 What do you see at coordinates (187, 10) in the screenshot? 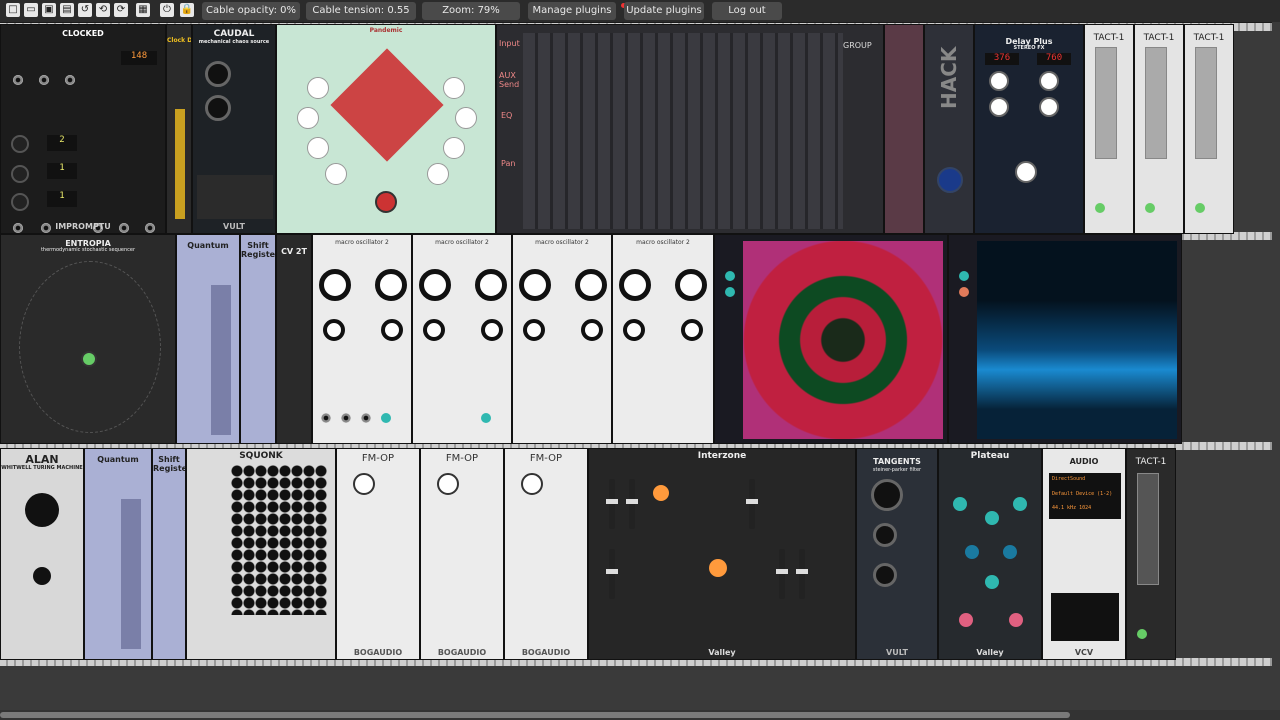
I see `lock-icon: 🔒` at bounding box center [187, 10].